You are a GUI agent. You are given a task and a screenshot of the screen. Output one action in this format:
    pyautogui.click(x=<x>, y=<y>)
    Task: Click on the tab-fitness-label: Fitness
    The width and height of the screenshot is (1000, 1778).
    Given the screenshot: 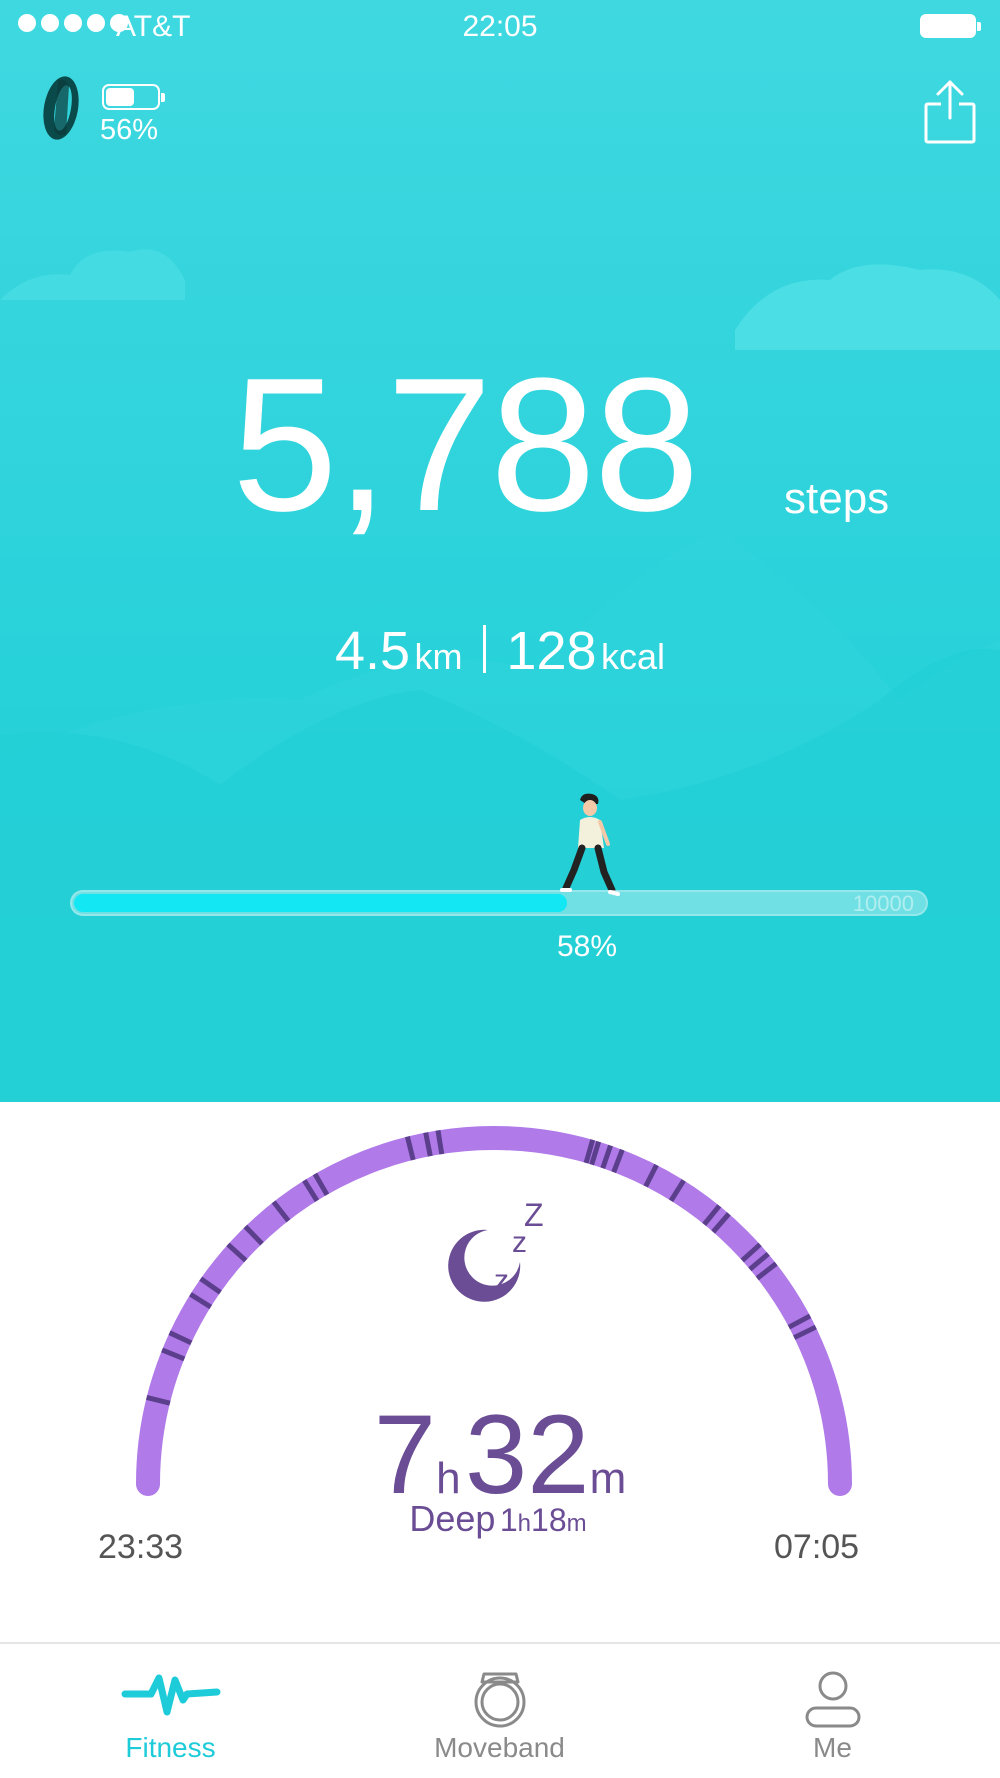 What is the action you would take?
    pyautogui.click(x=170, y=1747)
    